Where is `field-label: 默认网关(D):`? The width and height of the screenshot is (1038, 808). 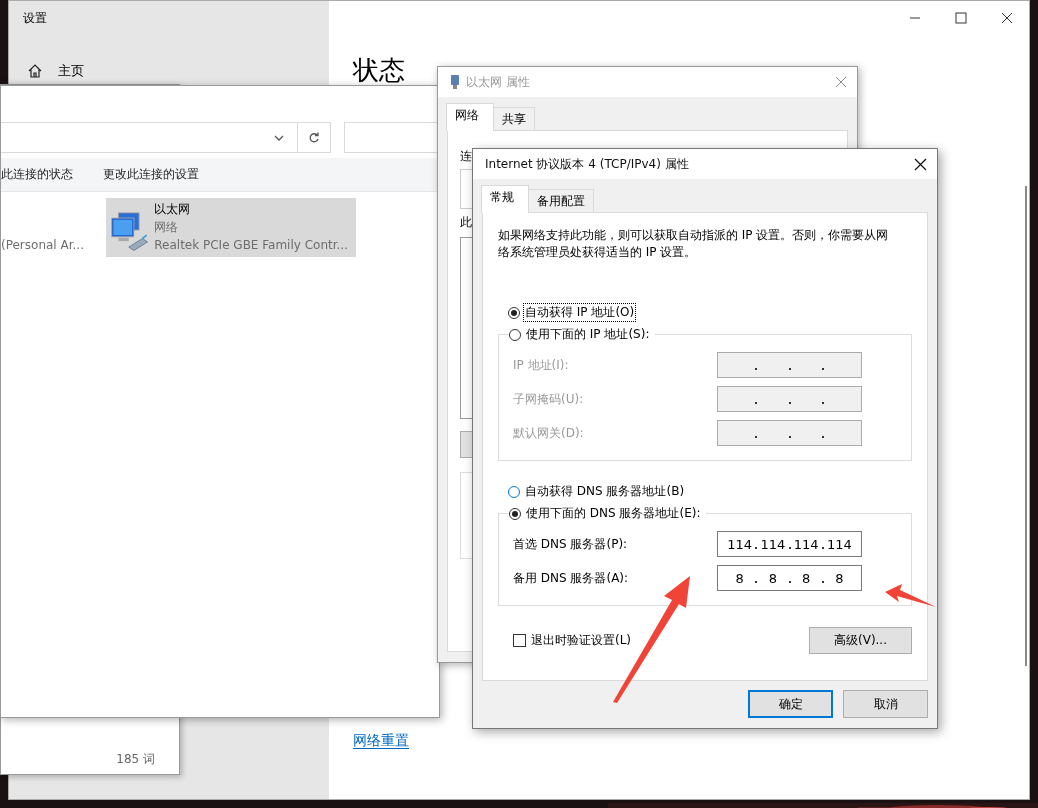
field-label: 默认网关(D): is located at coordinates (549, 433).